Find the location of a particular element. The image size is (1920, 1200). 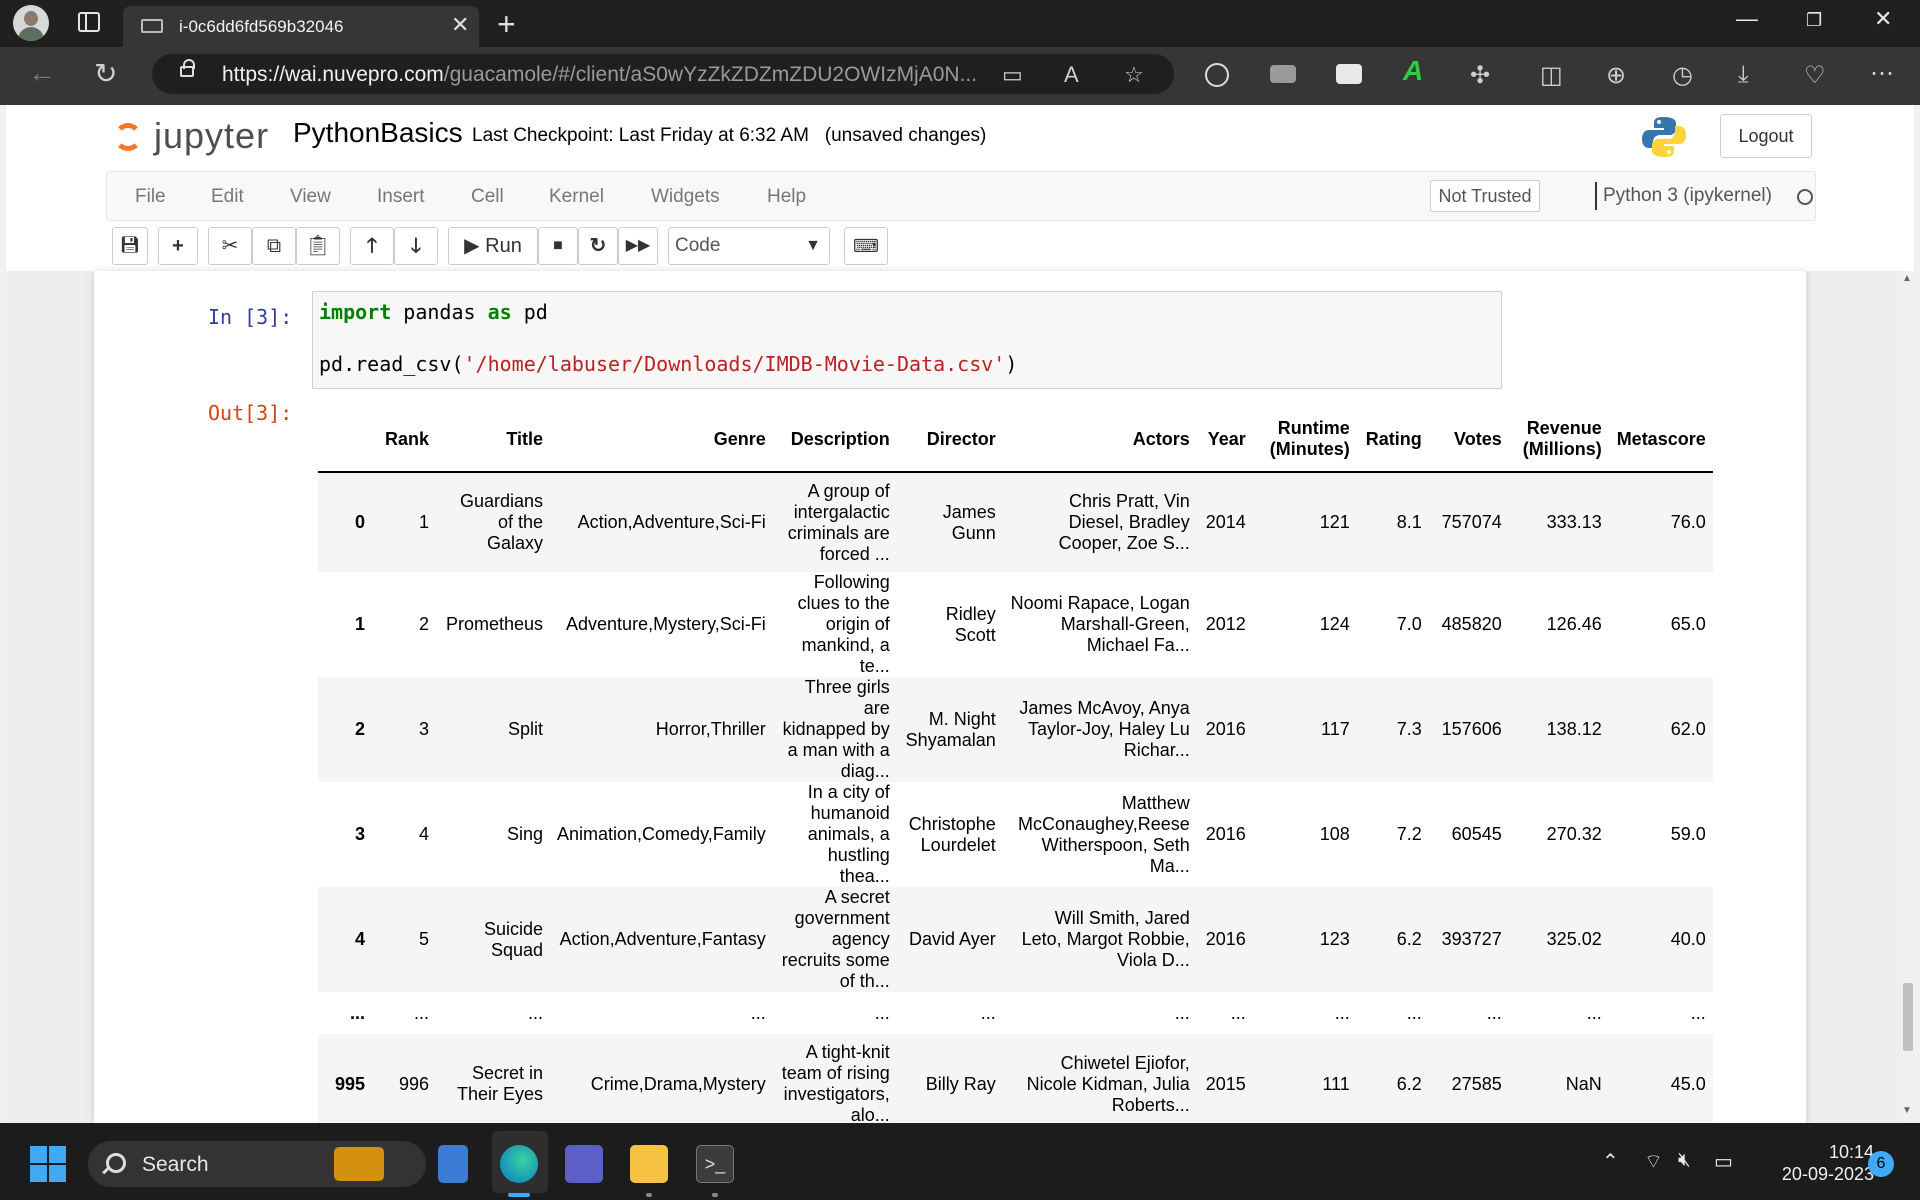

browser-tab-bar: i-0c6dd6fd569b32046 ✕ + — ❐ ✕ is located at coordinates (960, 23).